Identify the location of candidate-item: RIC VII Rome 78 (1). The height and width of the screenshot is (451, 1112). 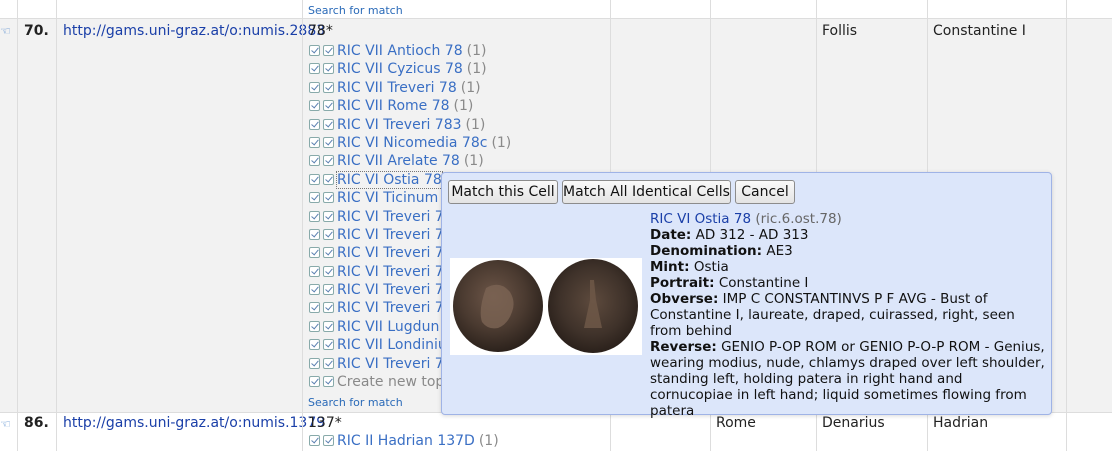
(410, 106).